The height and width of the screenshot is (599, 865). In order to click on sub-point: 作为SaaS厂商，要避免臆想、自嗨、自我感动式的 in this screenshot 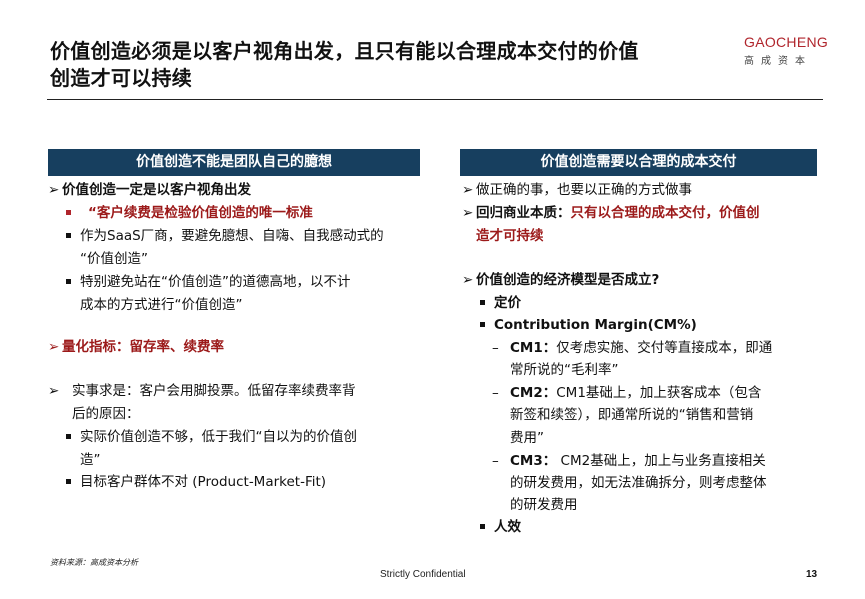, I will do `click(225, 236)`.